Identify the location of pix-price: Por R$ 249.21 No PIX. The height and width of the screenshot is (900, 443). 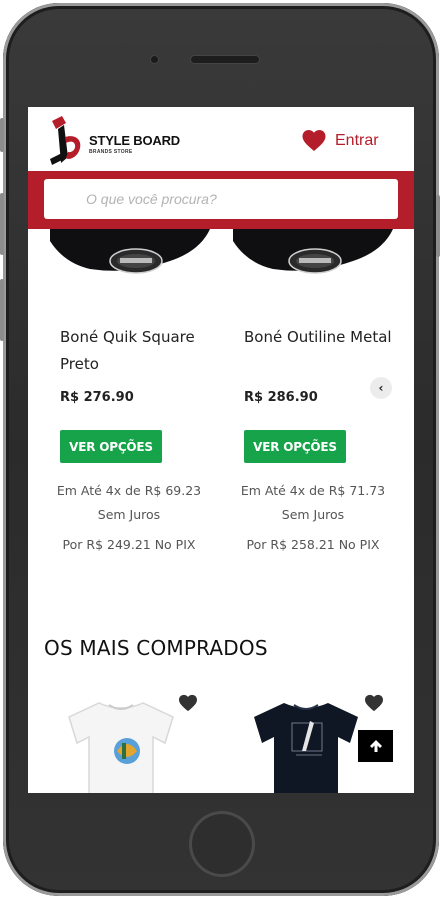
(129, 544).